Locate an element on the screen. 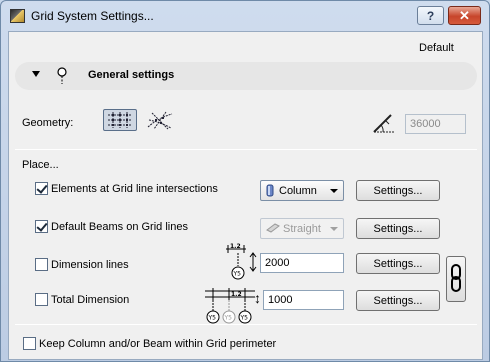  dimension-icon-value: 1.2 is located at coordinates (235, 246).